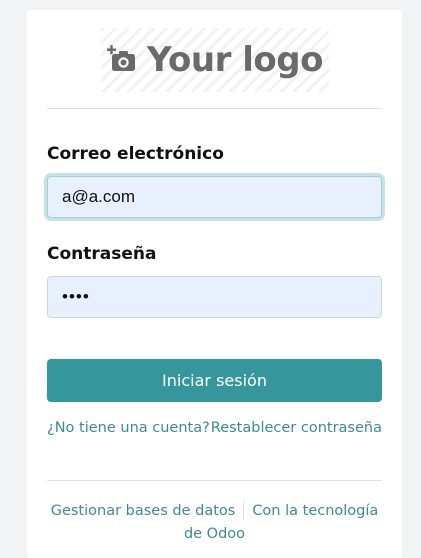 The image size is (421, 558). What do you see at coordinates (235, 60) in the screenshot?
I see `logo-text: Your logo` at bounding box center [235, 60].